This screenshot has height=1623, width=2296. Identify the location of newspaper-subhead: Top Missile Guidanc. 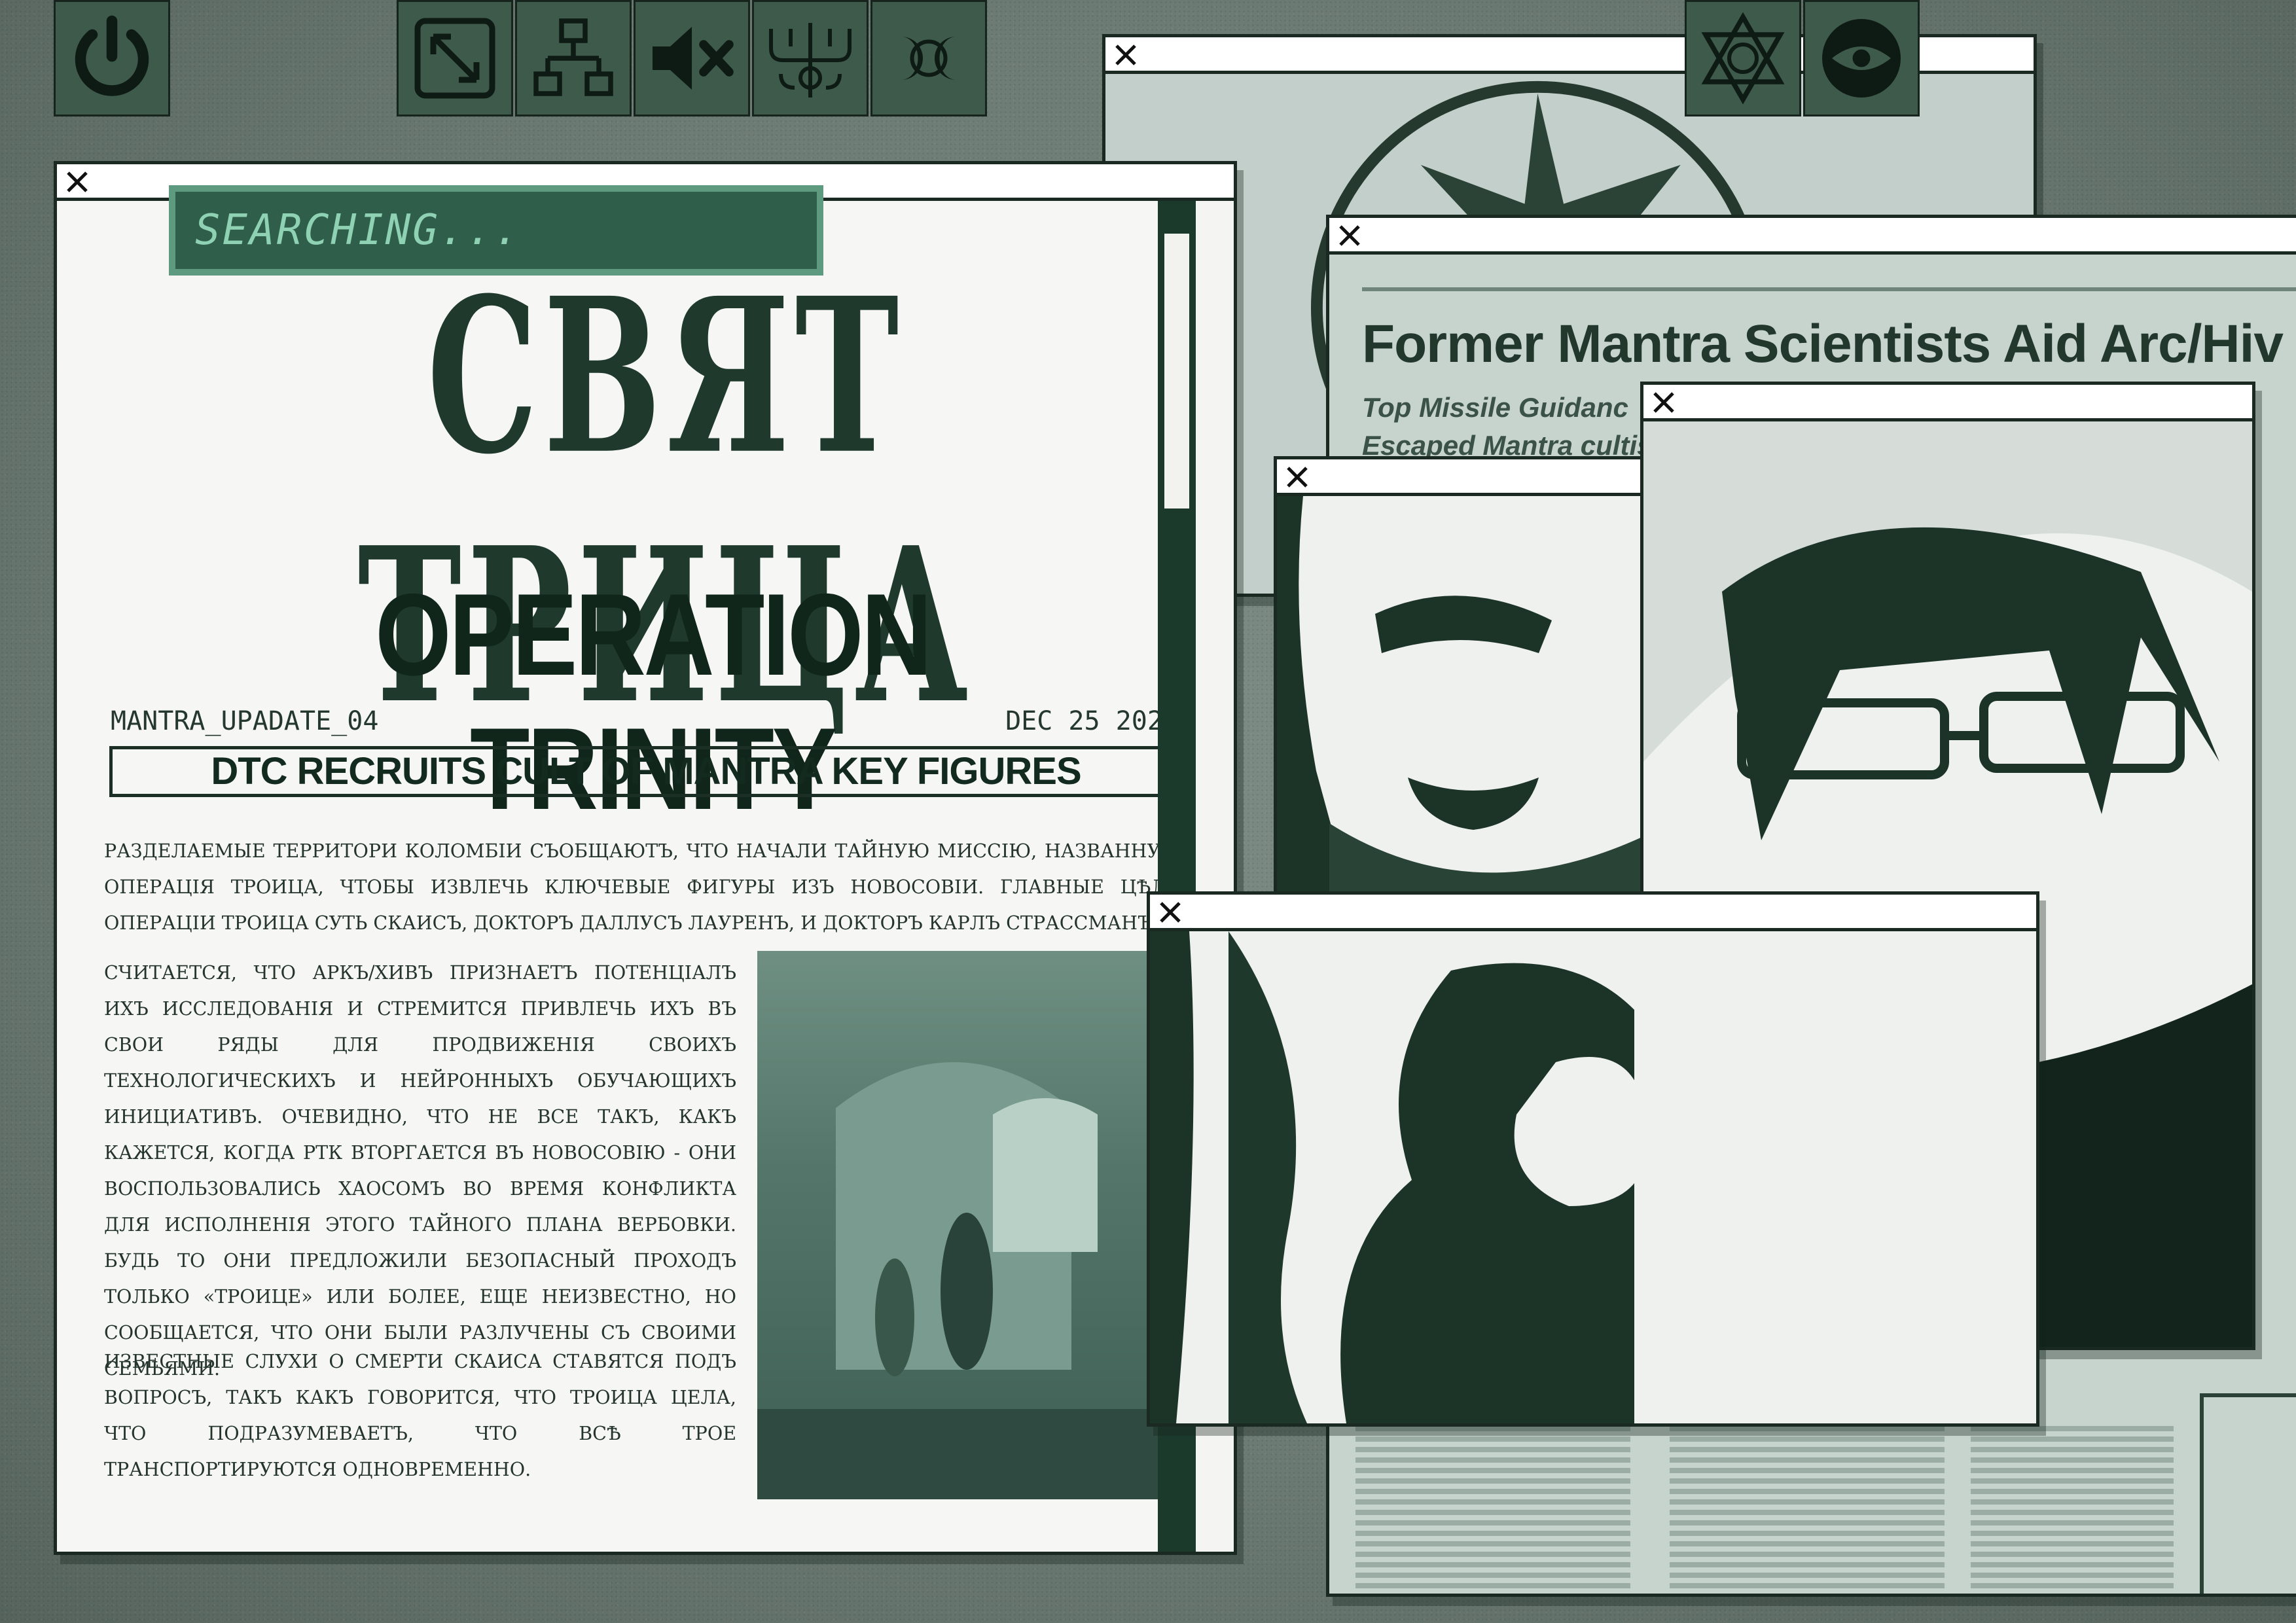
(1495, 407).